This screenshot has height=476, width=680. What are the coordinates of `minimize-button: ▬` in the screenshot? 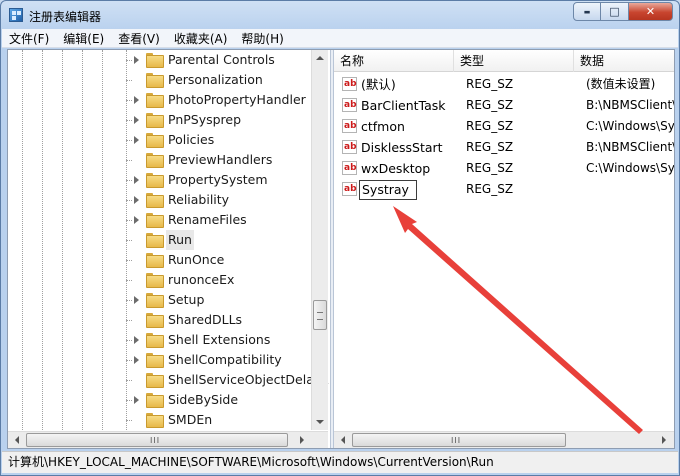 It's located at (587, 11).